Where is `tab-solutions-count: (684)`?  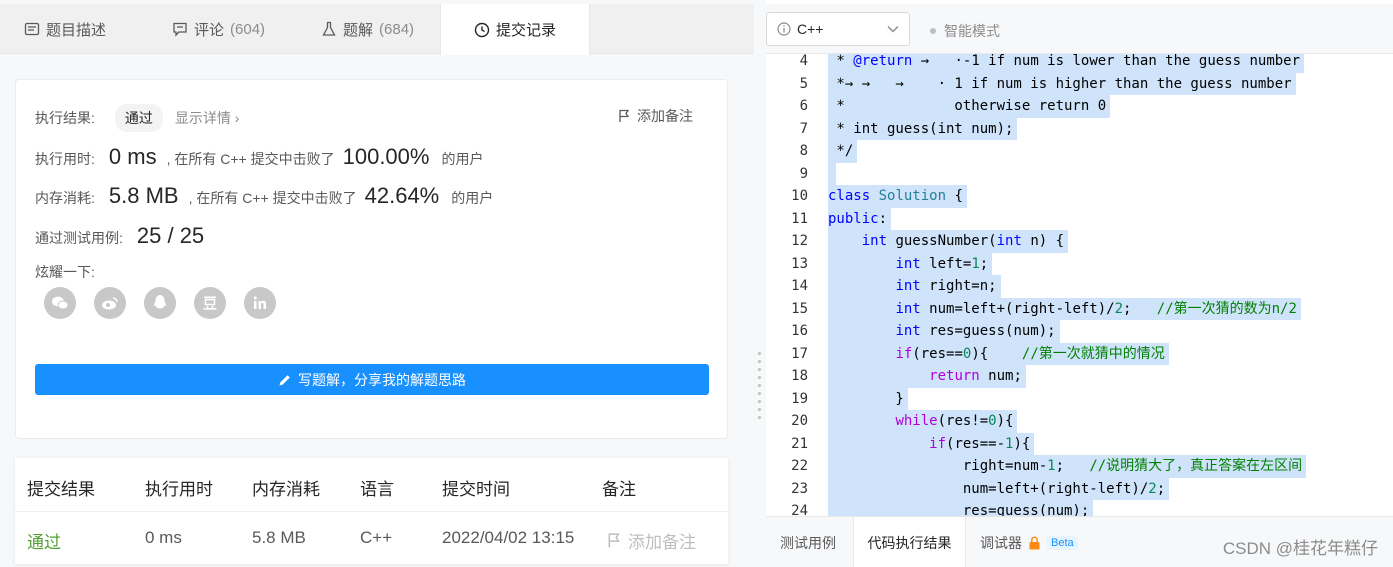 tab-solutions-count: (684) is located at coordinates (397, 29).